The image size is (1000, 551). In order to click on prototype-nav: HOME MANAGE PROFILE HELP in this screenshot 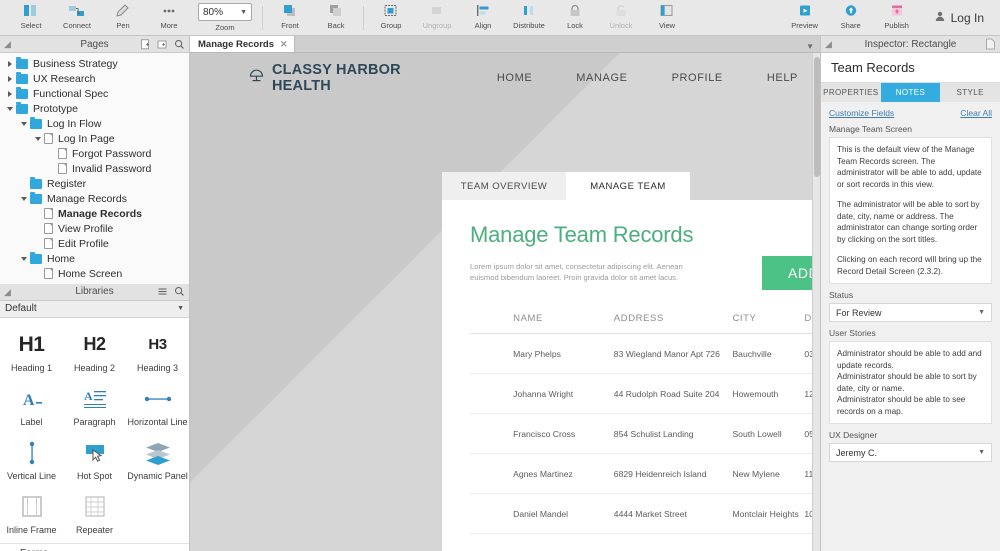, I will do `click(647, 78)`.